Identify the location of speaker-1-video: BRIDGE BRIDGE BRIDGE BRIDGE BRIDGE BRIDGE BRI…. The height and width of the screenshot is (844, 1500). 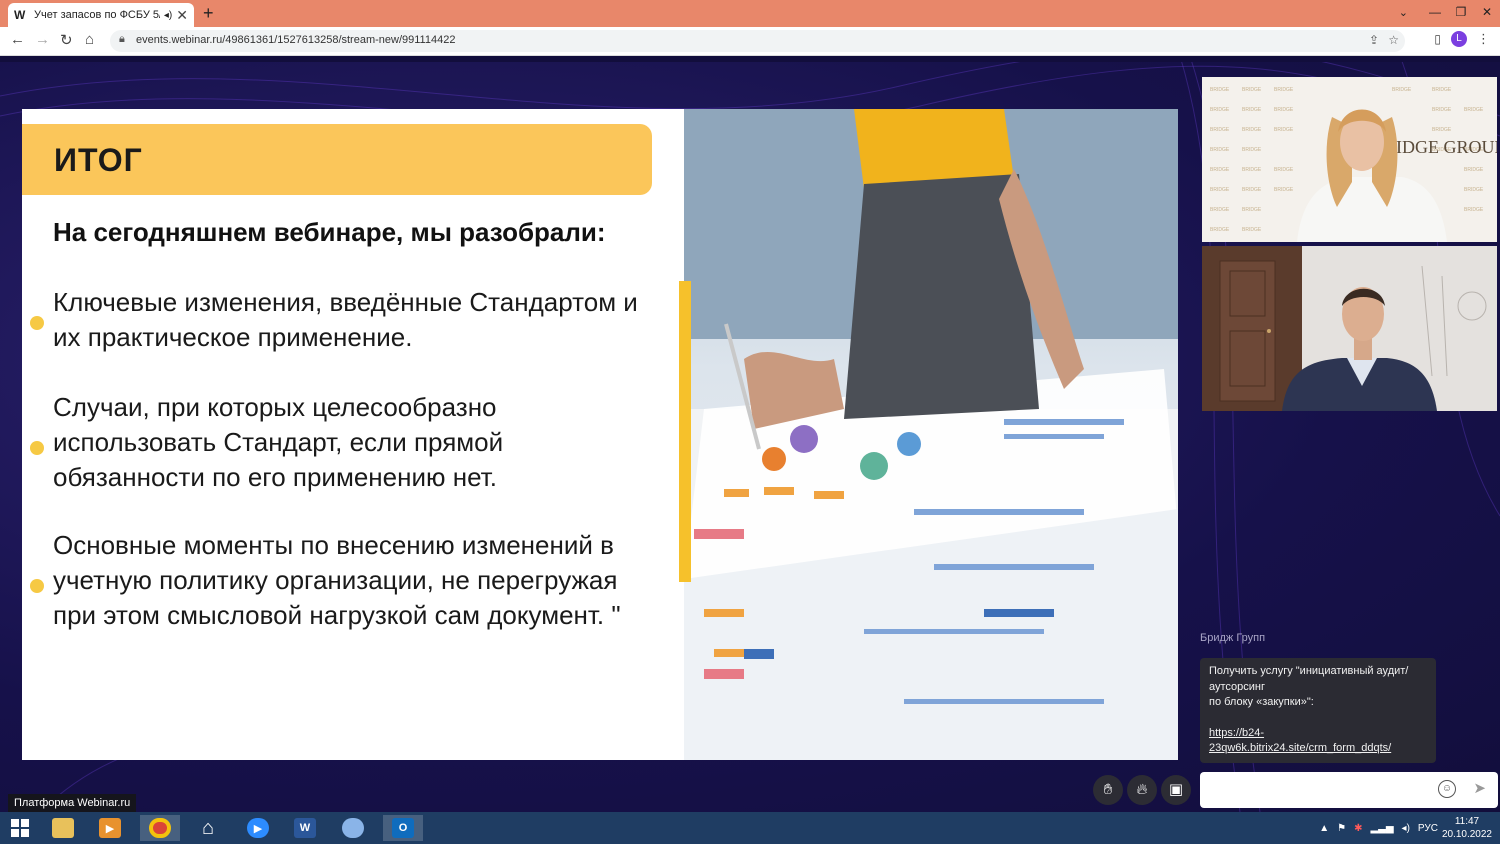
(1349, 159).